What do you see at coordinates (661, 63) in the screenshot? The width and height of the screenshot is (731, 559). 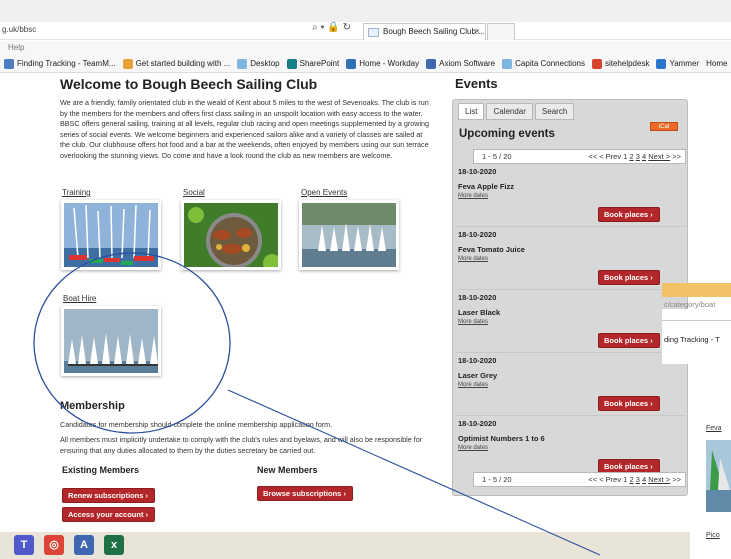 I see `yammer-icon` at bounding box center [661, 63].